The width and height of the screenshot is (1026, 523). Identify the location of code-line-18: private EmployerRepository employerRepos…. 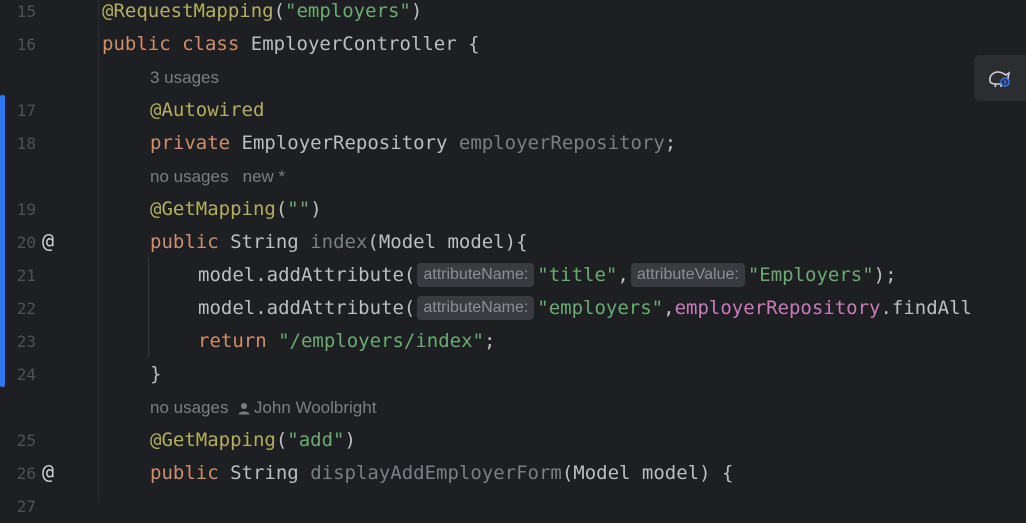
(413, 143).